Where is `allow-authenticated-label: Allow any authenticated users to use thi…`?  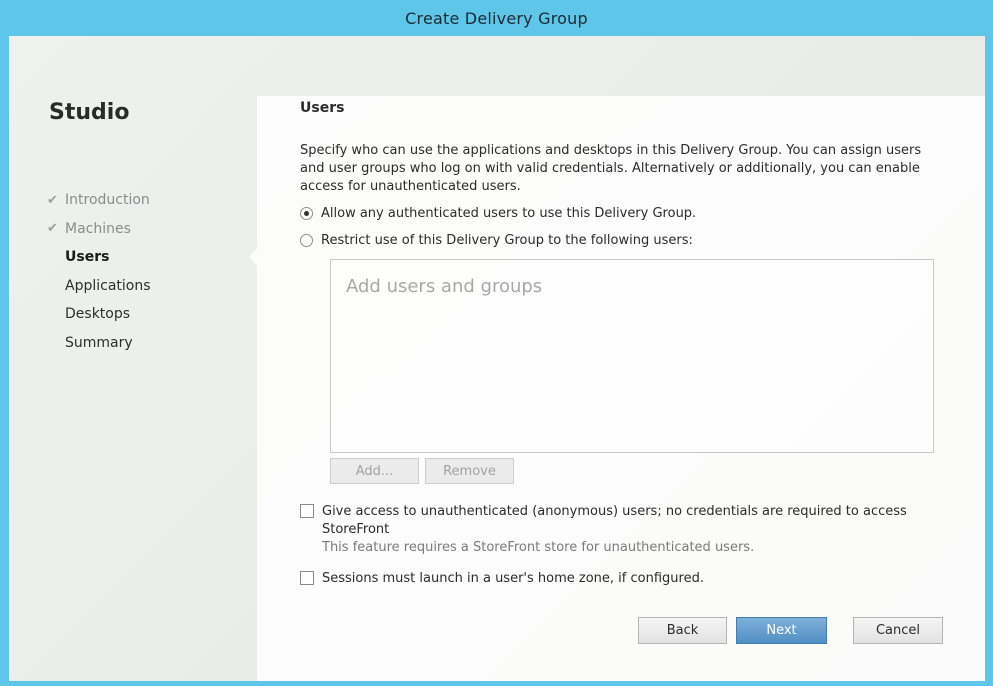 allow-authenticated-label: Allow any authenticated users to use thi… is located at coordinates (509, 213).